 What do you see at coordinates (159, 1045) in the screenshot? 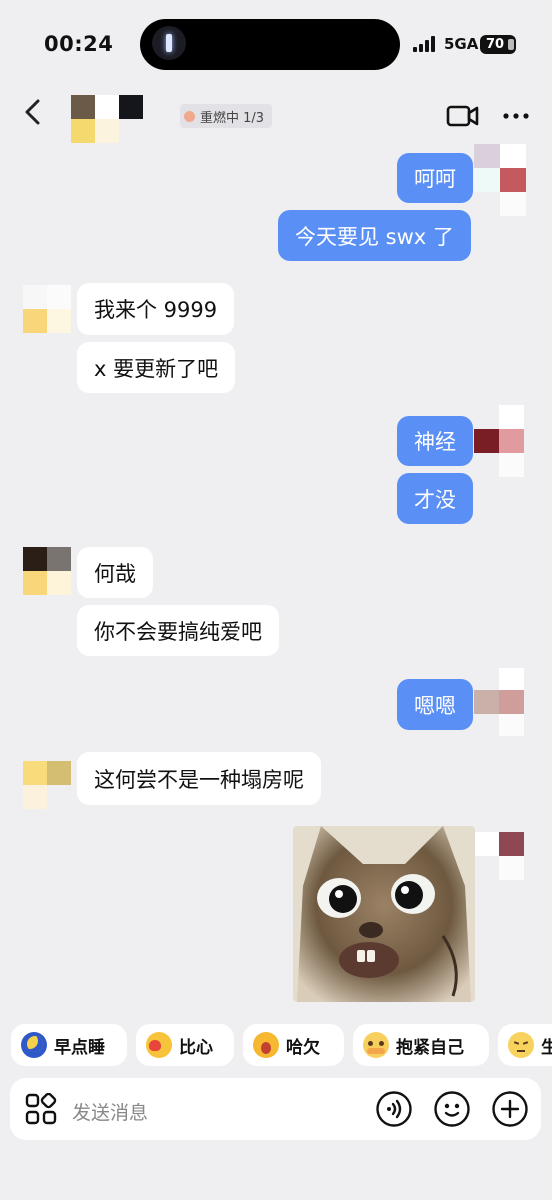
I see `heart-hands-icon` at bounding box center [159, 1045].